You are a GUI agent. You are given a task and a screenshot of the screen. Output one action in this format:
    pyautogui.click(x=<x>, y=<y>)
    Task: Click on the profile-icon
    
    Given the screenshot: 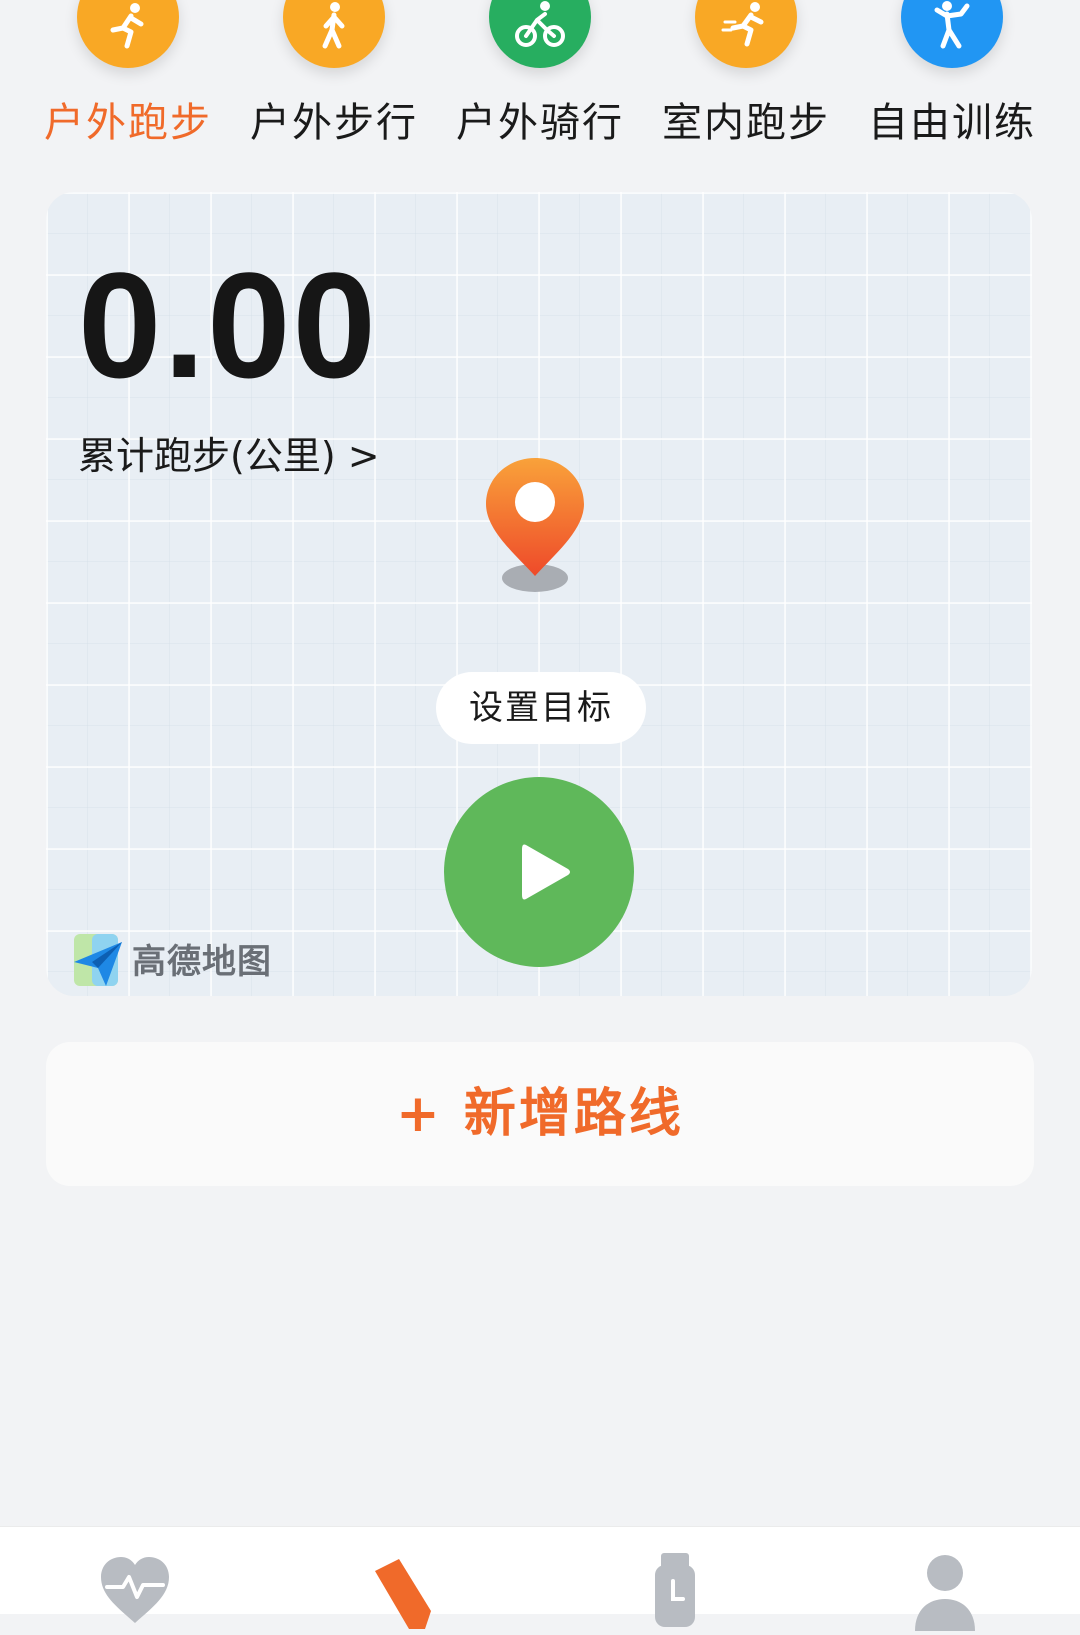 What is the action you would take?
    pyautogui.click(x=945, y=1593)
    